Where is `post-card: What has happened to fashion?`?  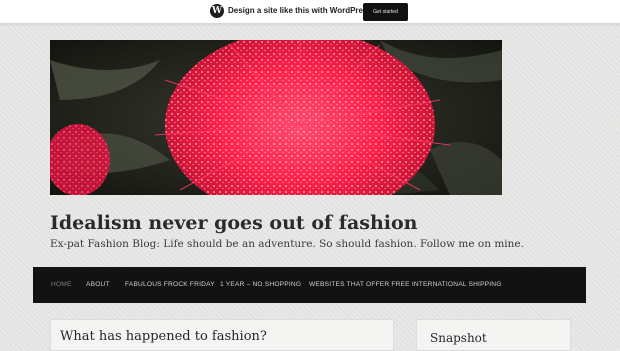 post-card: What has happened to fashion? is located at coordinates (222, 335).